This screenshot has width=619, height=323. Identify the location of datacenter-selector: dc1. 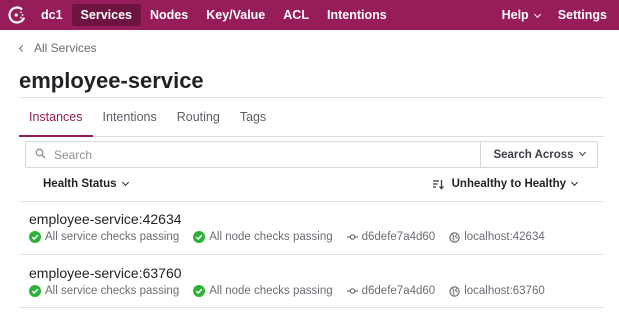
(52, 15).